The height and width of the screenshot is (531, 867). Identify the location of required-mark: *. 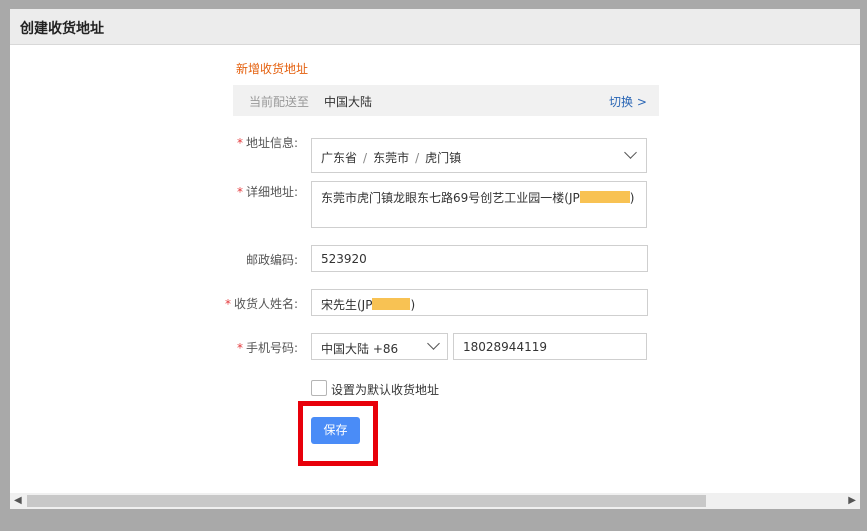
(239, 143).